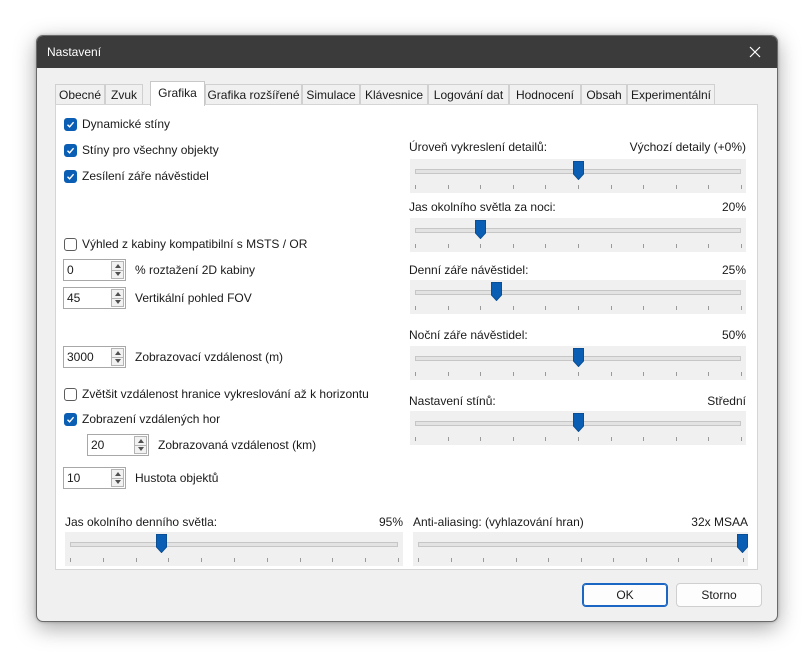  Describe the element at coordinates (195, 244) in the screenshot. I see `checkbox-label: Výhled z kabiny kompatibilní s MSTS / OR` at that location.